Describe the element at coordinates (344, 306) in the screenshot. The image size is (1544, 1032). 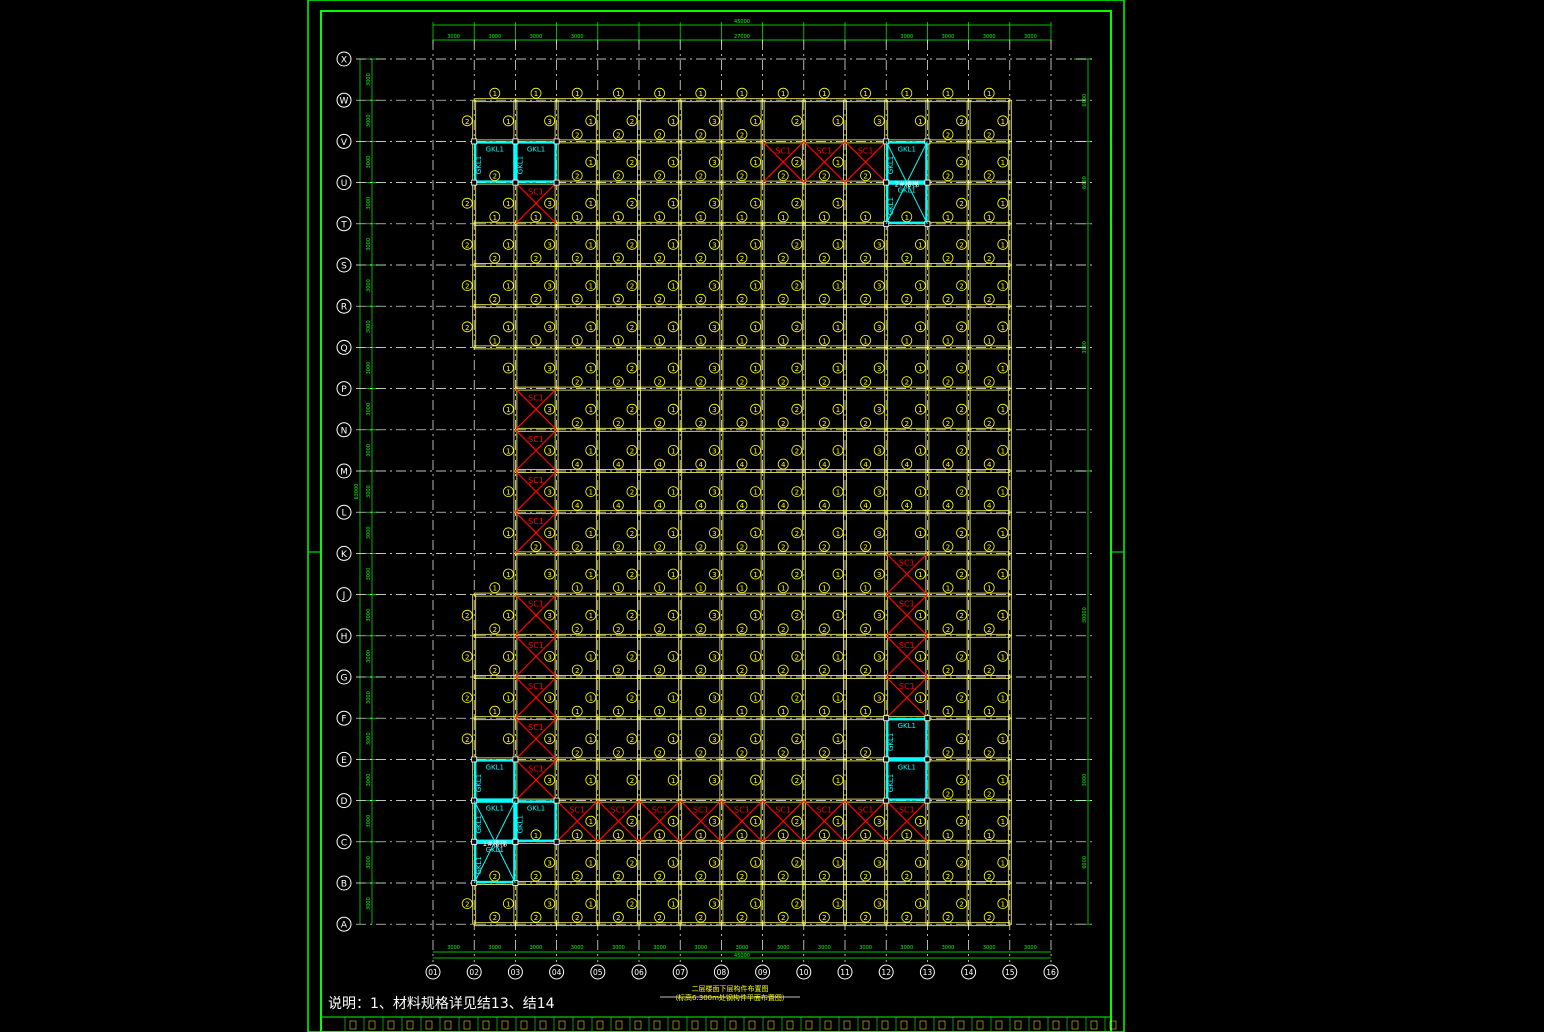
I see `axis-bubble-row-R: R` at that location.